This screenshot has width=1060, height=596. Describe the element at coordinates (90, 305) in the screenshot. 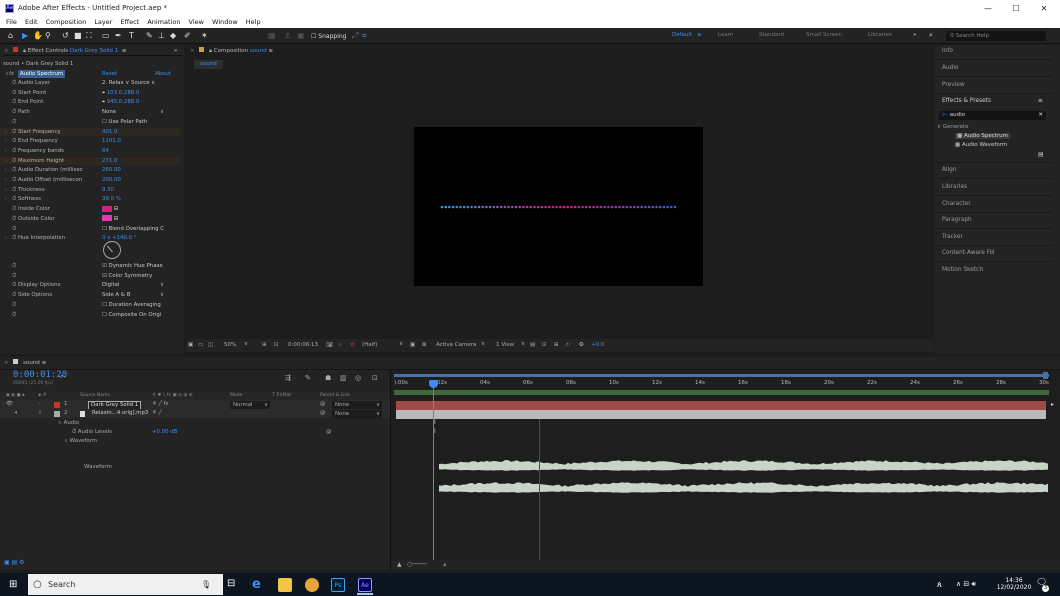

I see `effect-property-row: ⏱ ☐ Duration Averaging` at that location.